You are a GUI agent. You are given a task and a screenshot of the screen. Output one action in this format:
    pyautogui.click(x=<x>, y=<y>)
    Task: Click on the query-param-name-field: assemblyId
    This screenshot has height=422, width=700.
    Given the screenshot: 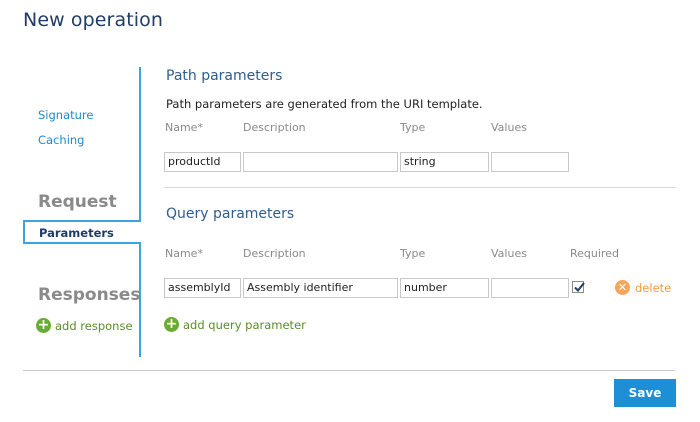 What is the action you would take?
    pyautogui.click(x=202, y=288)
    